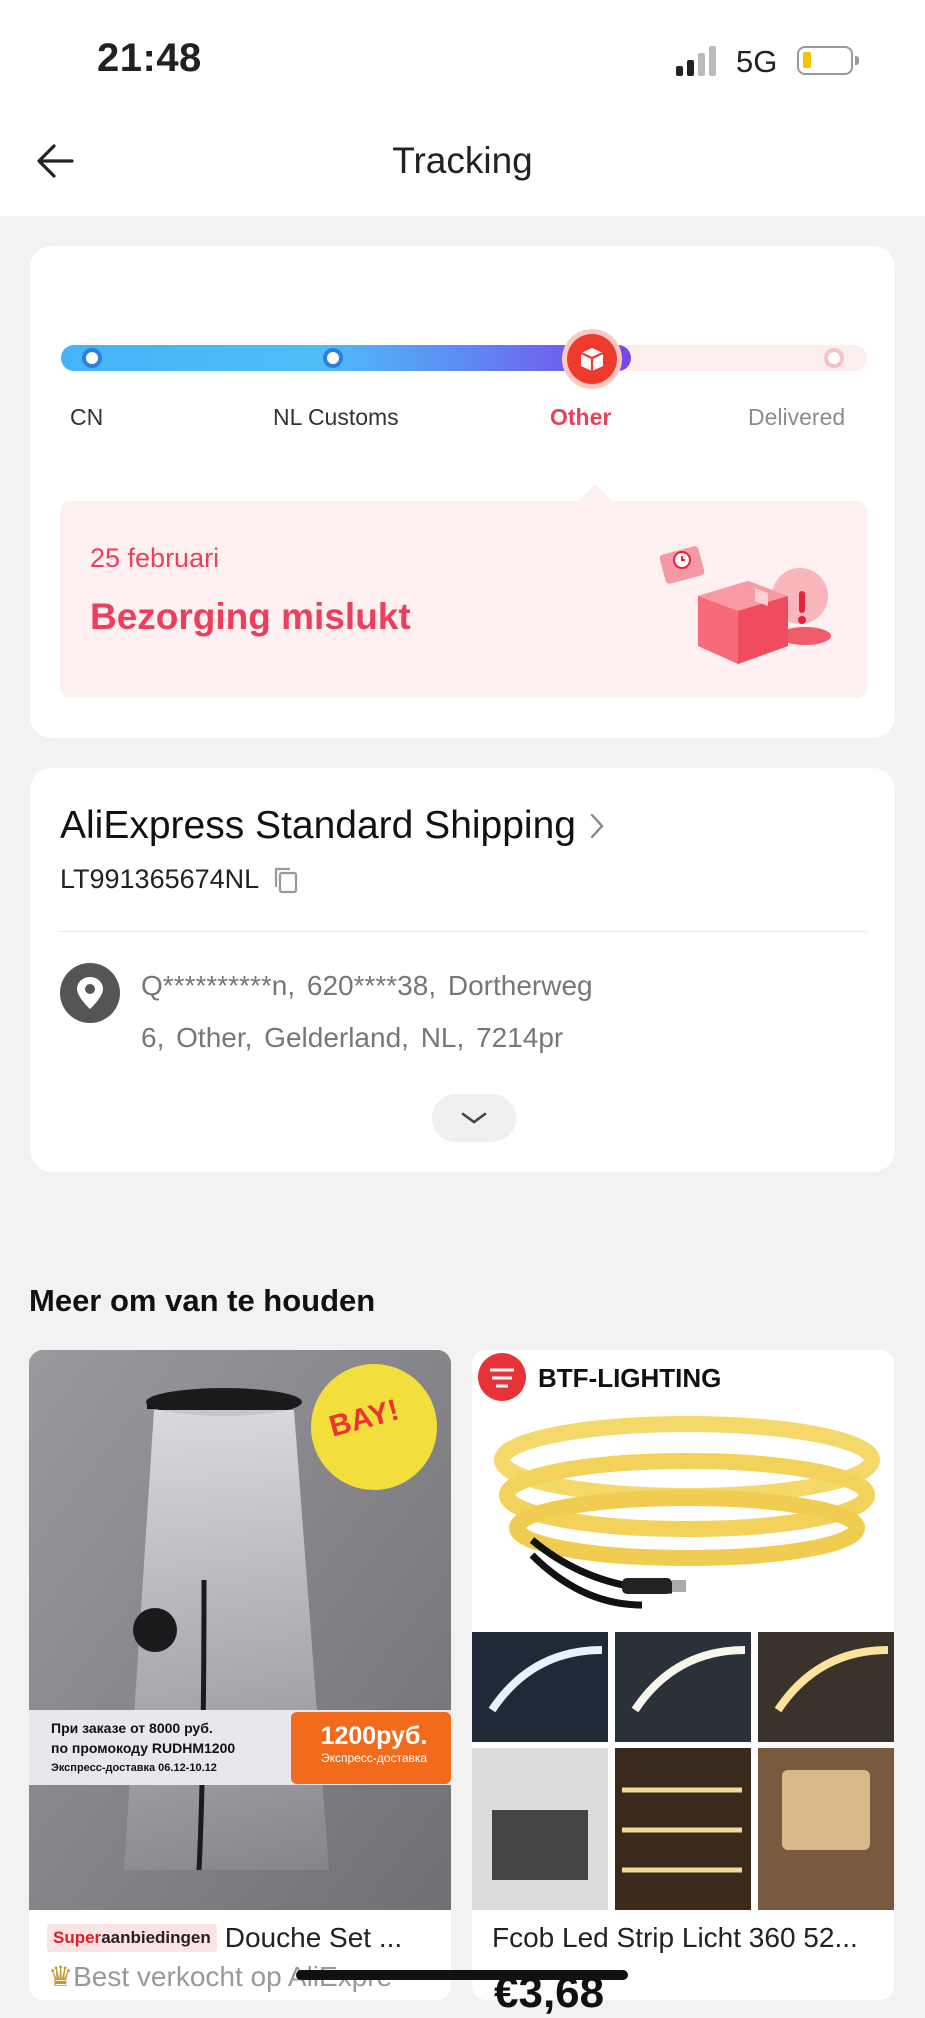  What do you see at coordinates (318, 825) in the screenshot?
I see `shipping-method-name: AliExpress Standard Shipping` at bounding box center [318, 825].